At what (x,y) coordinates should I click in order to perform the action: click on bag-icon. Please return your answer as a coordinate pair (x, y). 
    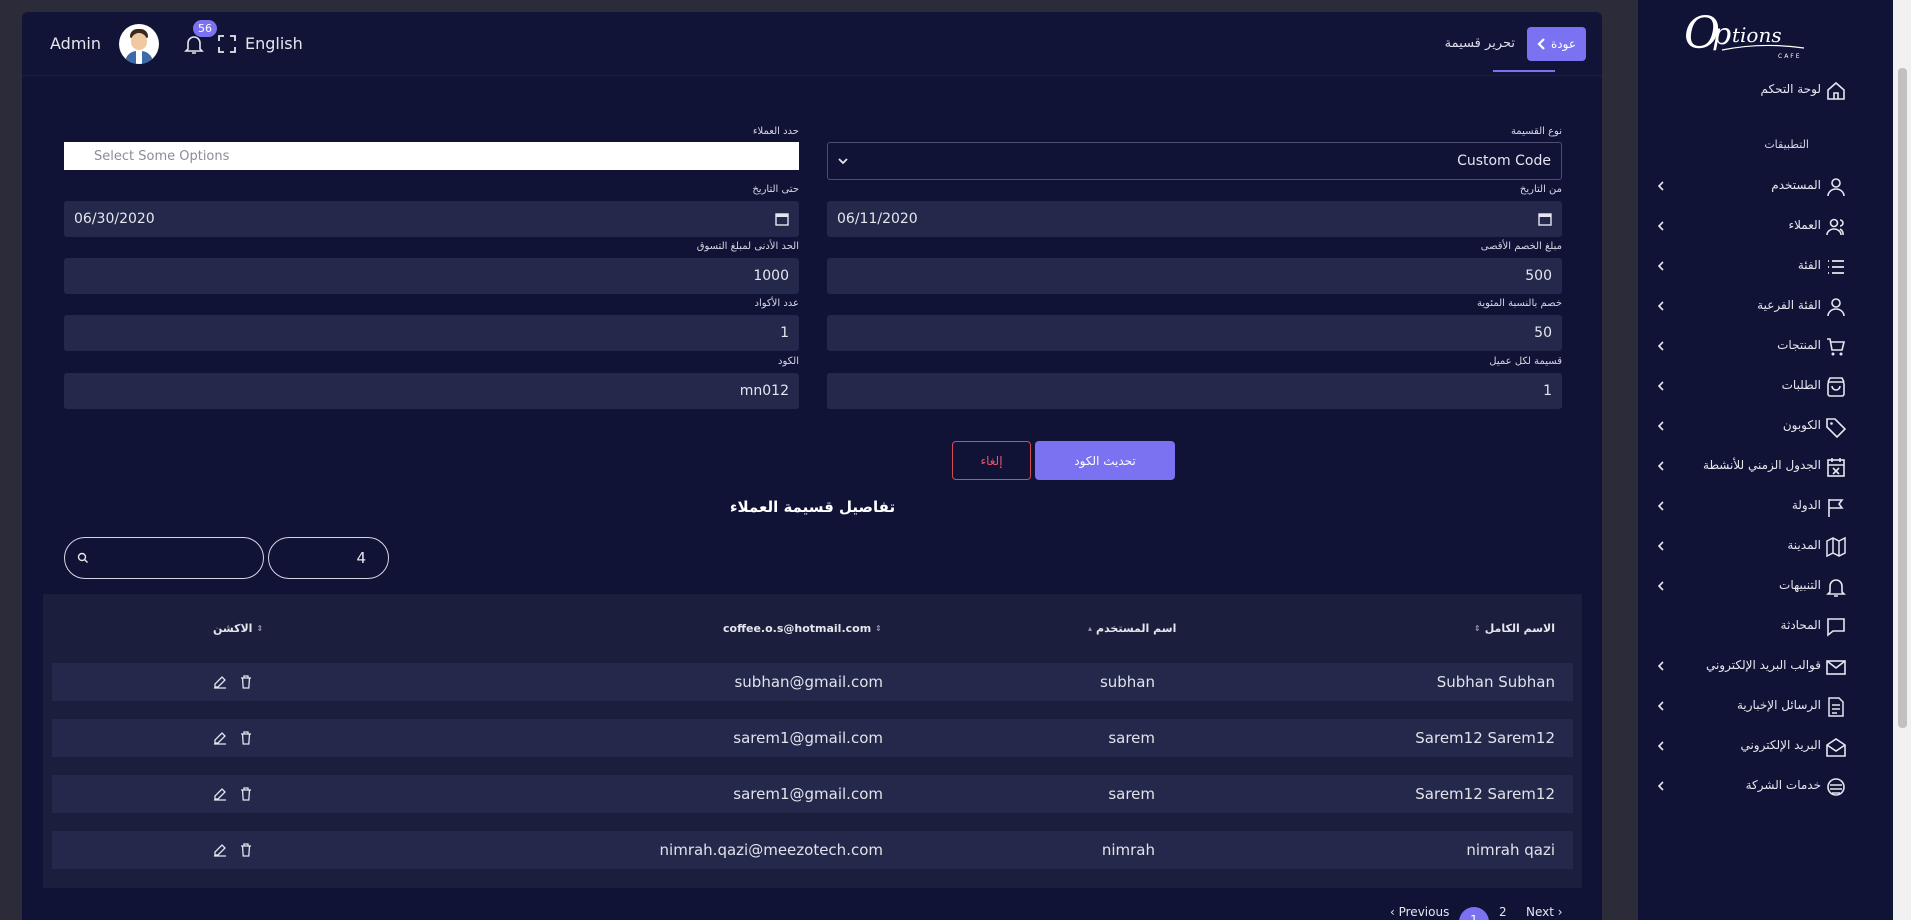
    Looking at the image, I should click on (1836, 387).